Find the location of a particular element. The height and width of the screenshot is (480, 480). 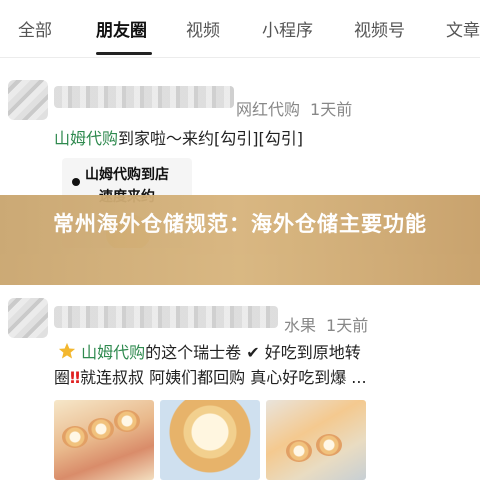

tab-mini-programs: 小程序 is located at coordinates (287, 28).